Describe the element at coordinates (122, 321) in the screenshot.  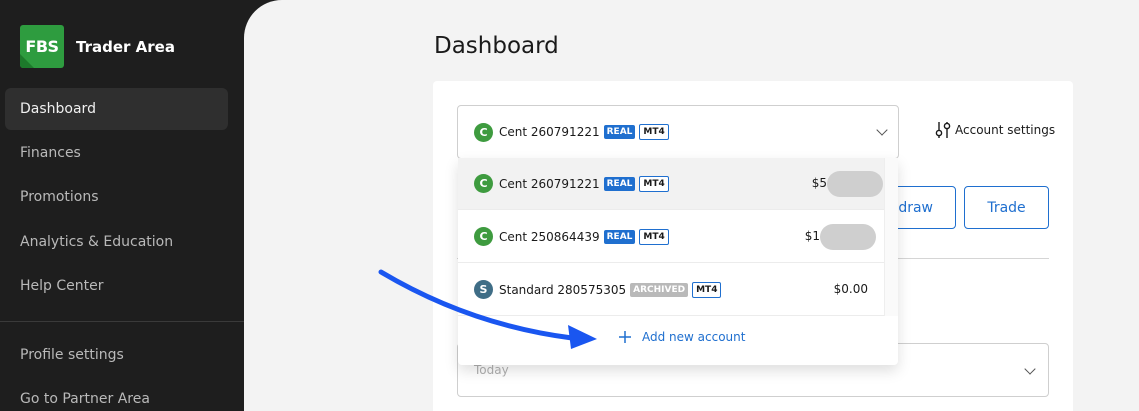
I see `sidebar-divider` at that location.